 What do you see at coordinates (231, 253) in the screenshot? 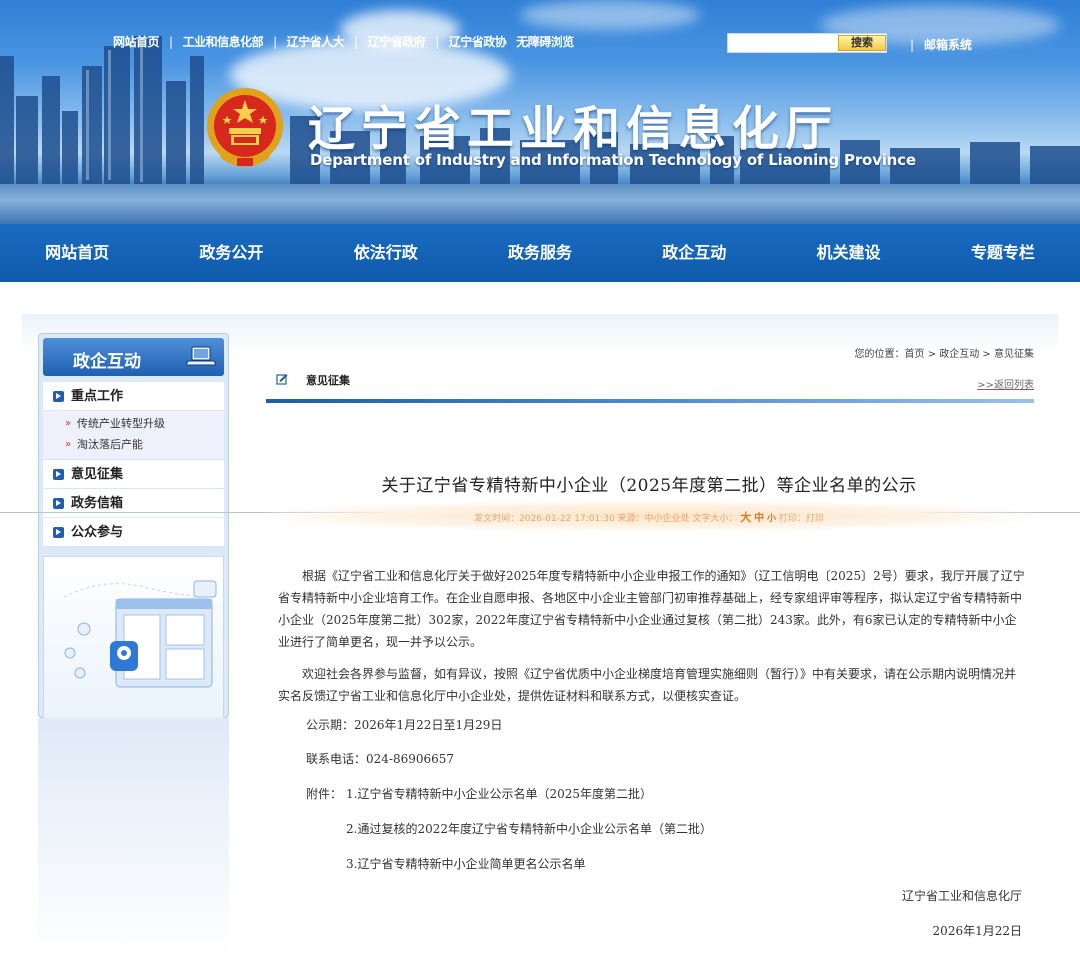
I see `nav-gov-affairs: 政务公开` at bounding box center [231, 253].